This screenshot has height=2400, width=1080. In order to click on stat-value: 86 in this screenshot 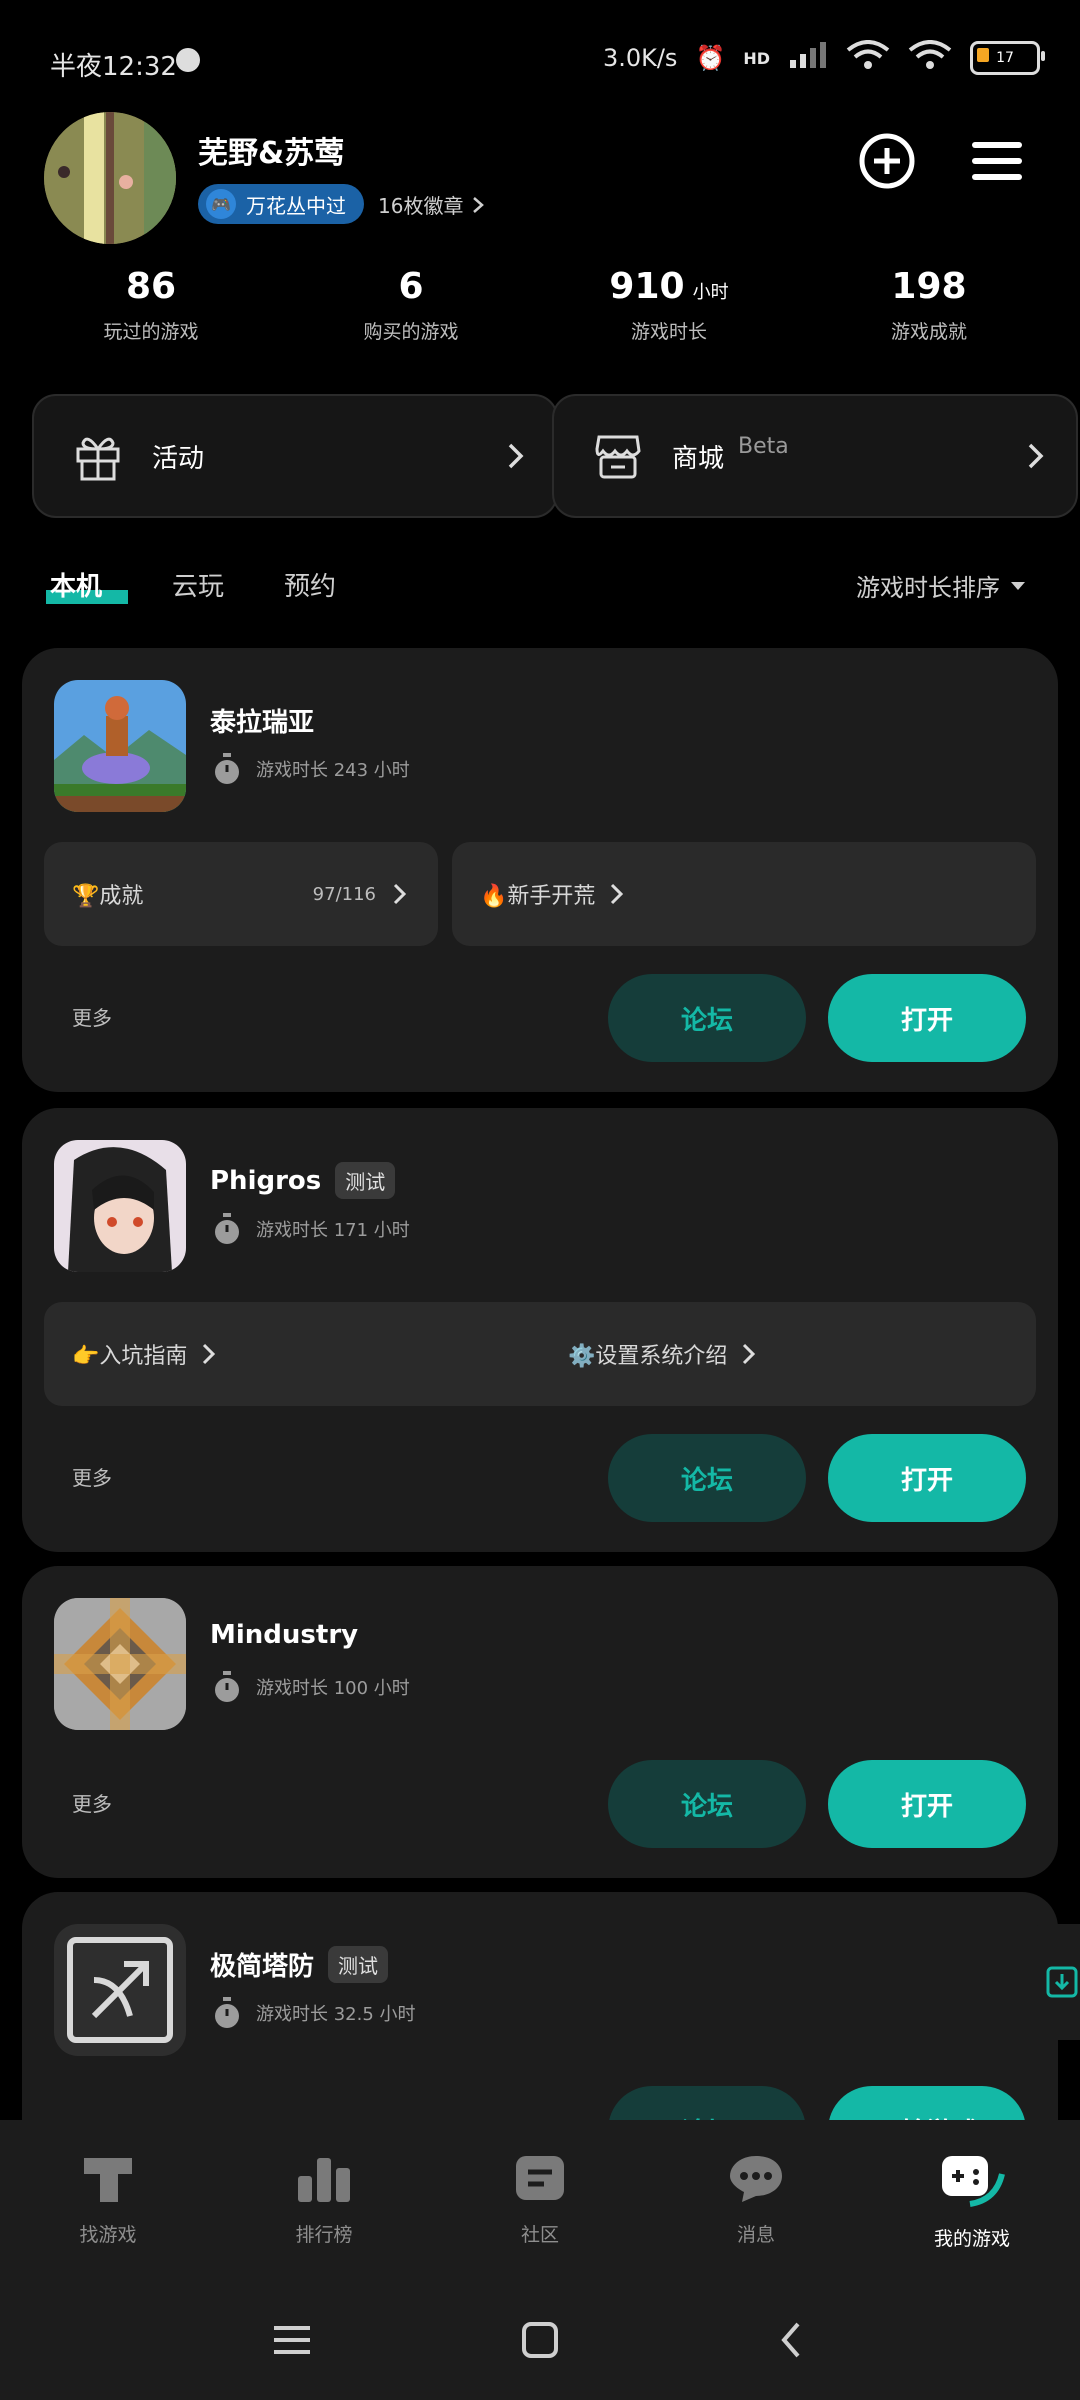, I will do `click(151, 286)`.